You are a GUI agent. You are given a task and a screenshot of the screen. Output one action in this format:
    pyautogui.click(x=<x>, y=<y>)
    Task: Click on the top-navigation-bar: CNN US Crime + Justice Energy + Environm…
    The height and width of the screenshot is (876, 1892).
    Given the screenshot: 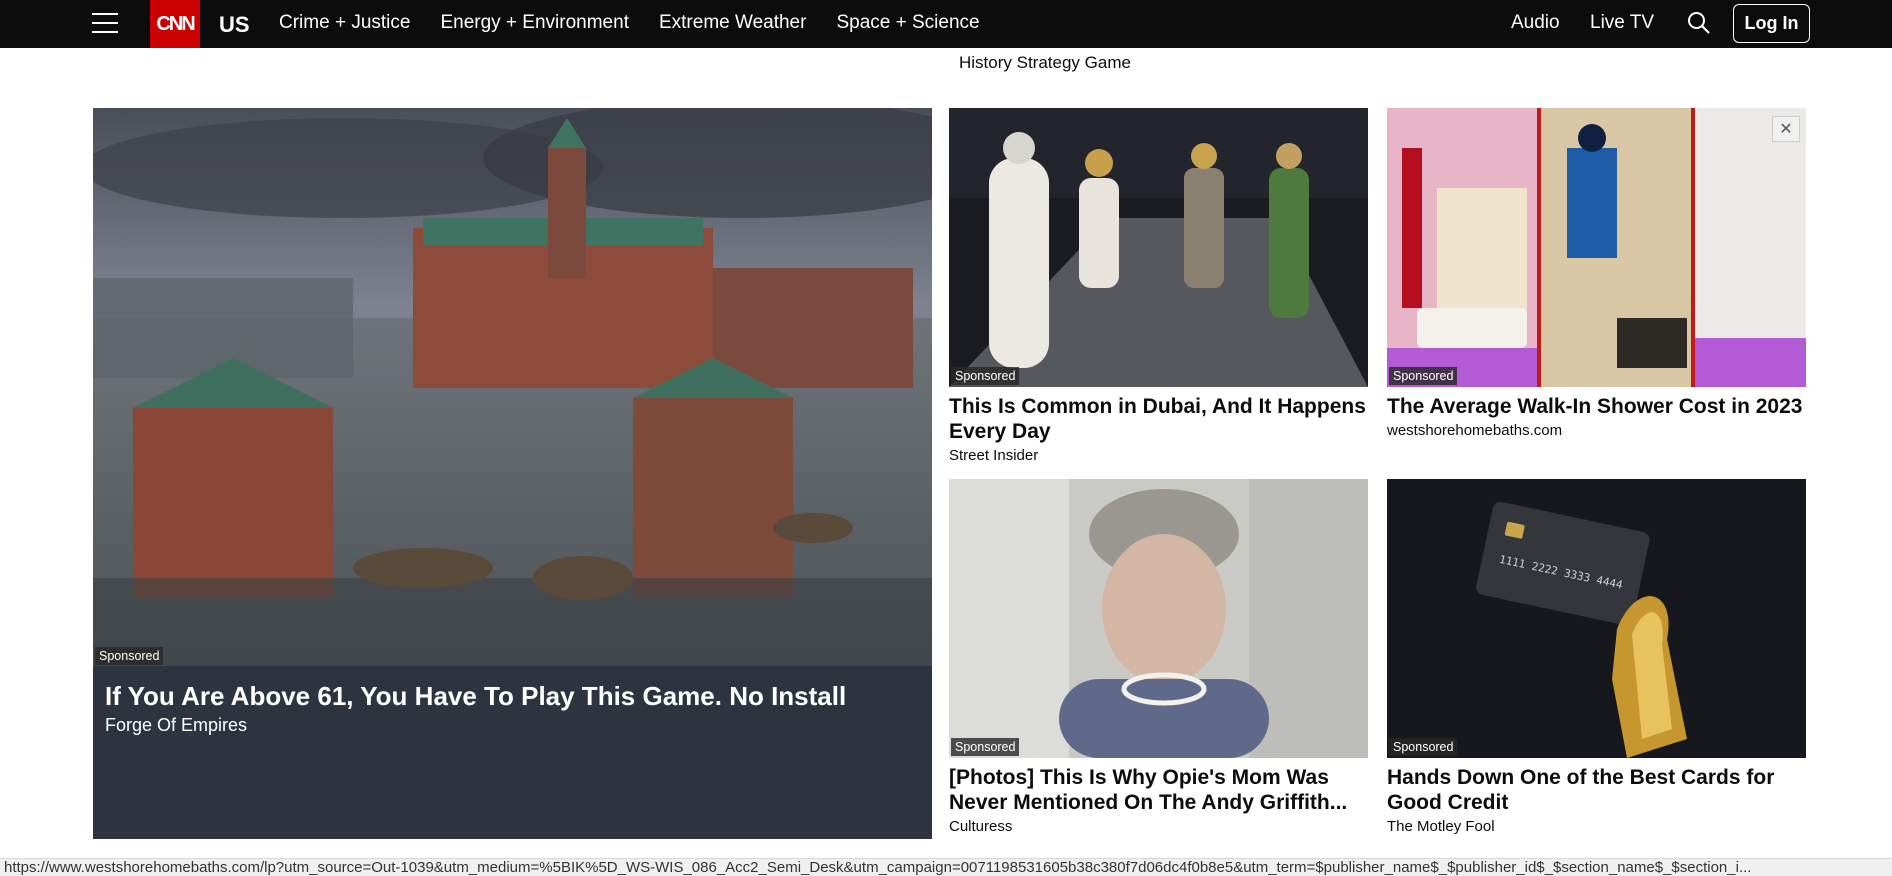 What is the action you would take?
    pyautogui.click(x=946, y=24)
    